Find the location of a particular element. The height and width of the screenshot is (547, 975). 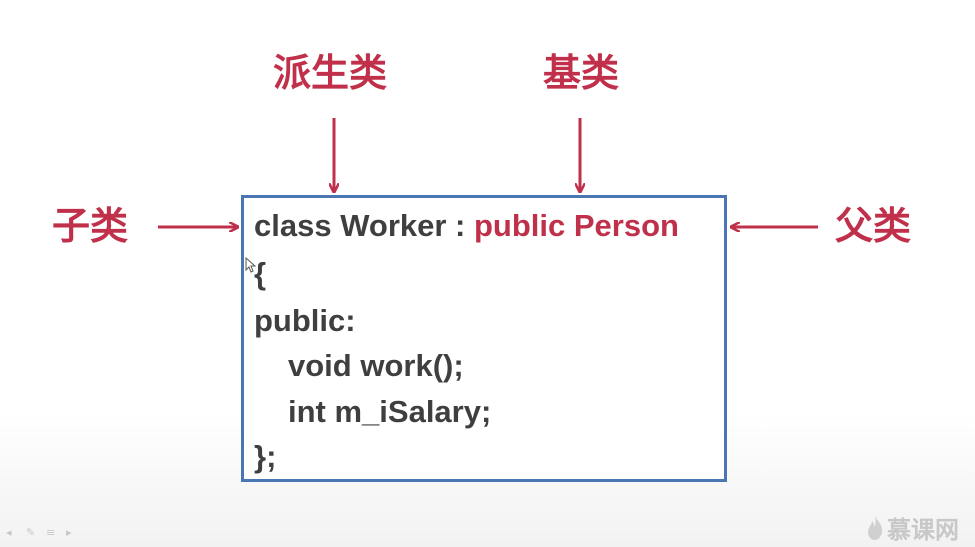

prev-icon: ◂ is located at coordinates (13, 532).